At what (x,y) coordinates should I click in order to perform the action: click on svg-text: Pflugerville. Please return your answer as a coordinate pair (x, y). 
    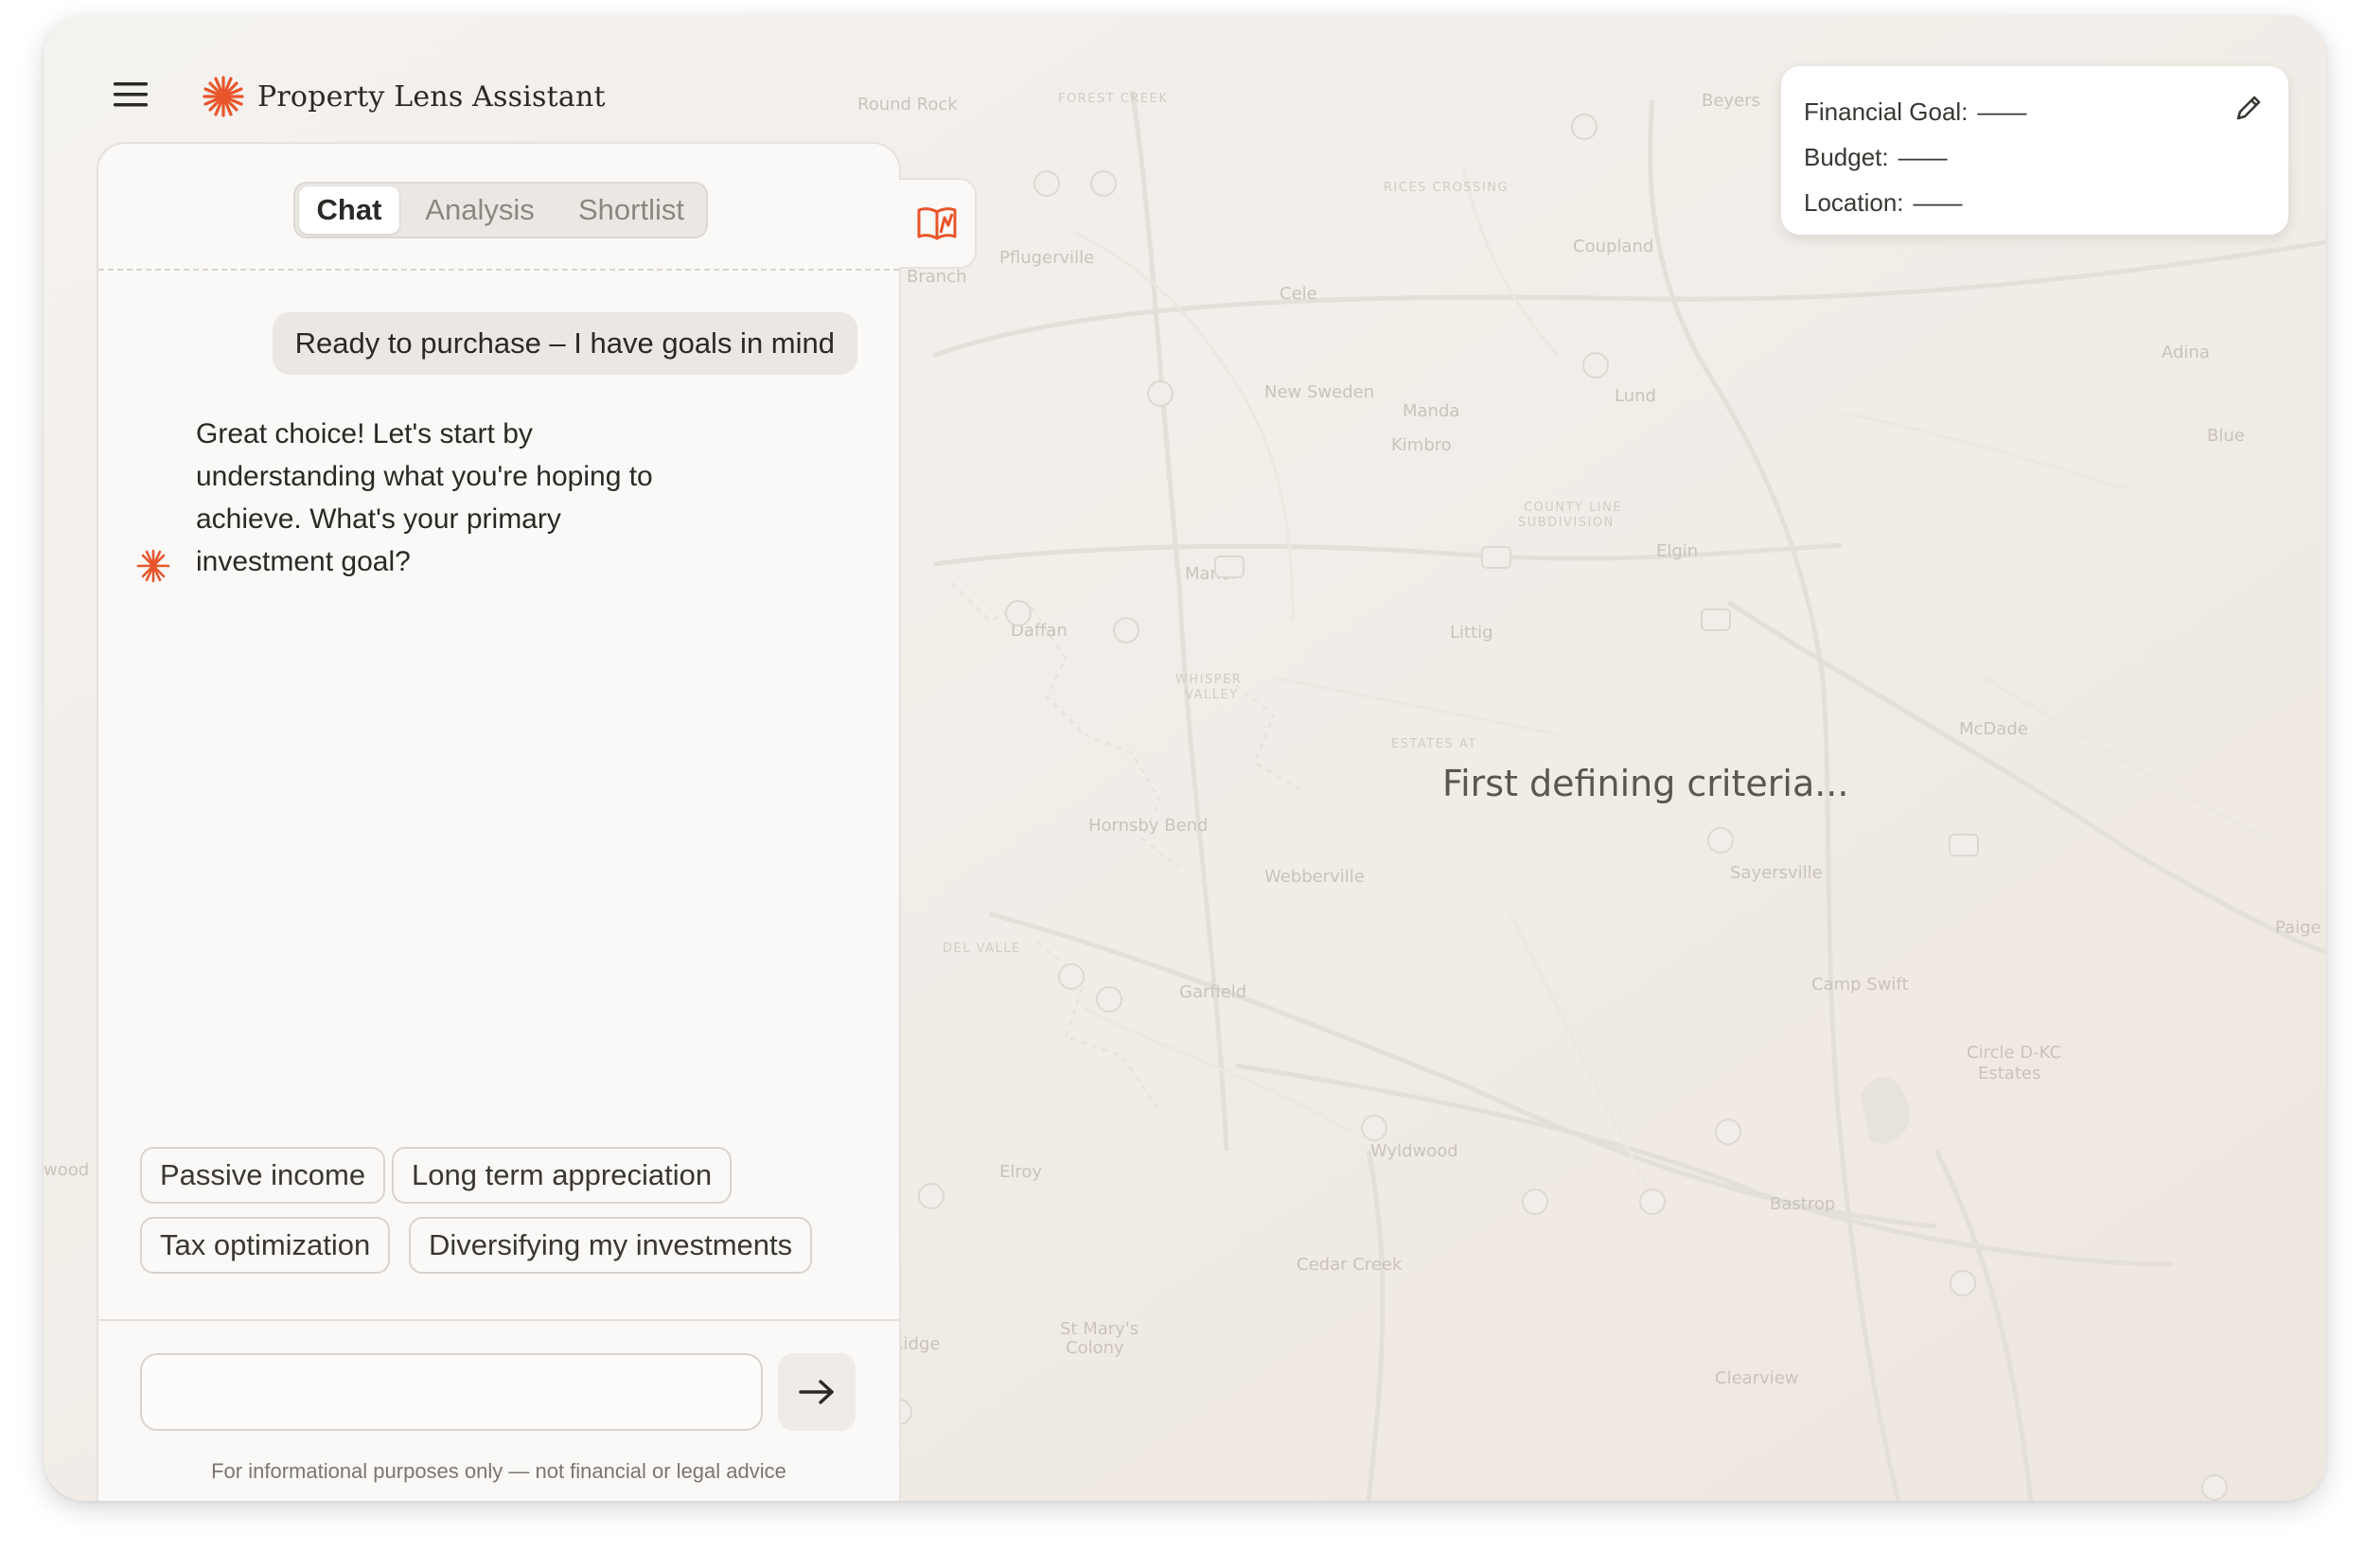
    Looking at the image, I should click on (1046, 258).